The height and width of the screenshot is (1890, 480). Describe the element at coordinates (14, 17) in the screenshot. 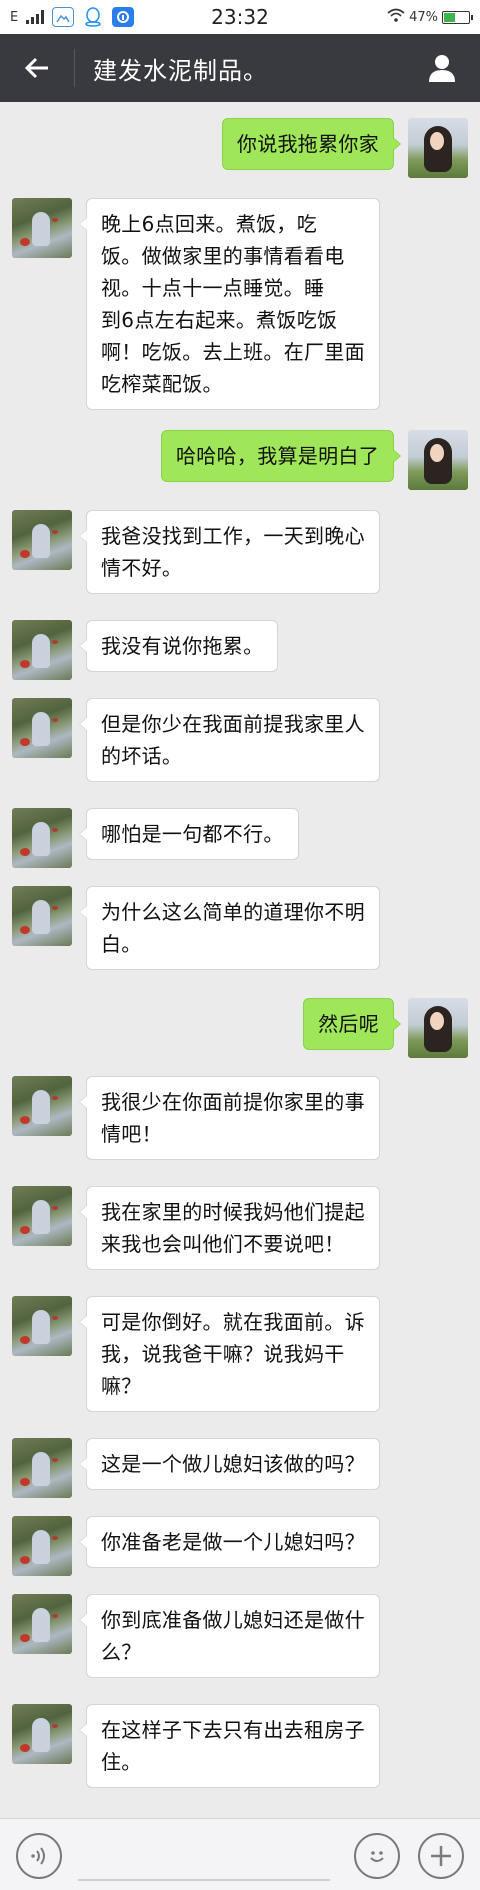

I see `network-type: E` at that location.